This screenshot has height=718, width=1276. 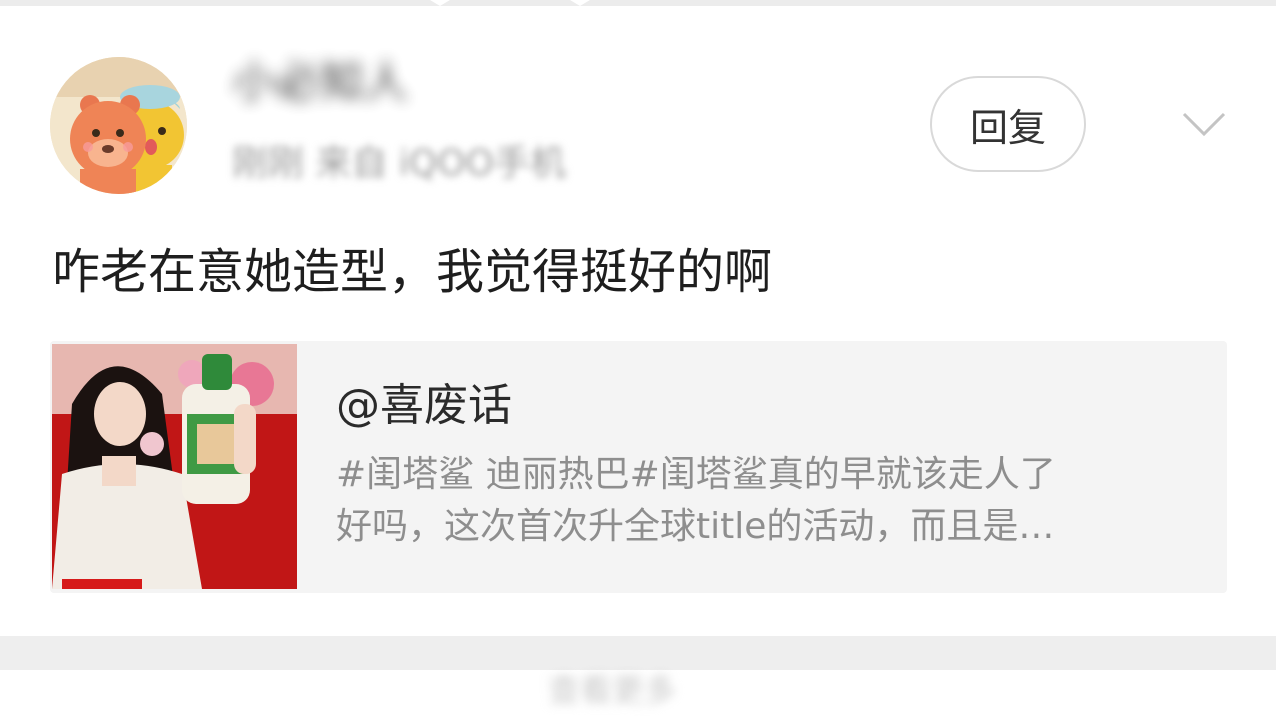 What do you see at coordinates (1008, 124) in the screenshot?
I see `reply-button: 回复` at bounding box center [1008, 124].